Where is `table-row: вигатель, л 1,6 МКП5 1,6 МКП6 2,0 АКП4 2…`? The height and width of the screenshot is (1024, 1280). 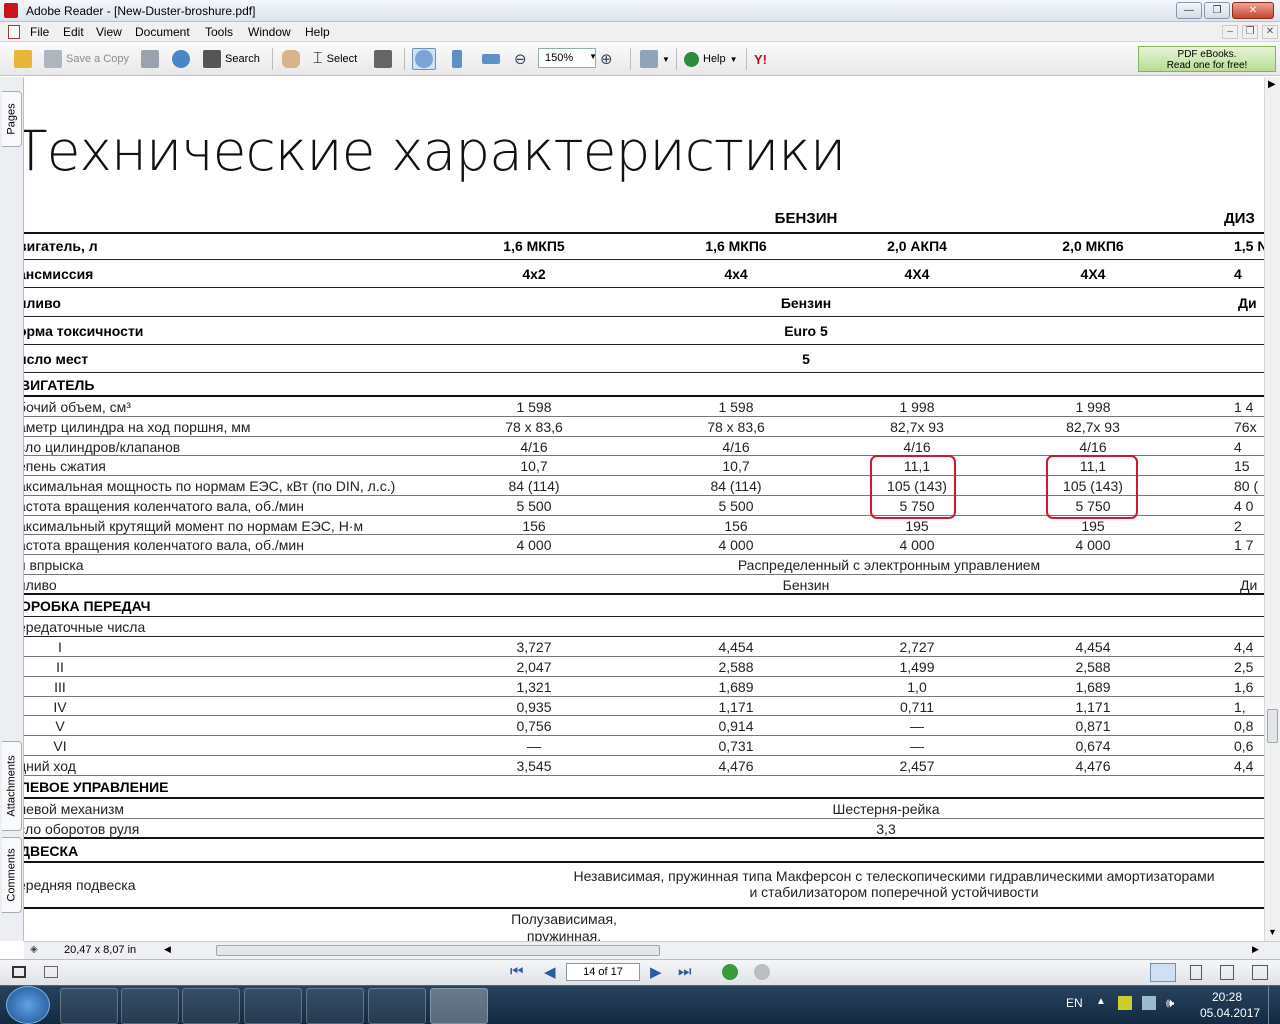
table-row: вигатель, л 1,6 МКП5 1,6 МКП6 2,0 АКП4 2… is located at coordinates (644, 246).